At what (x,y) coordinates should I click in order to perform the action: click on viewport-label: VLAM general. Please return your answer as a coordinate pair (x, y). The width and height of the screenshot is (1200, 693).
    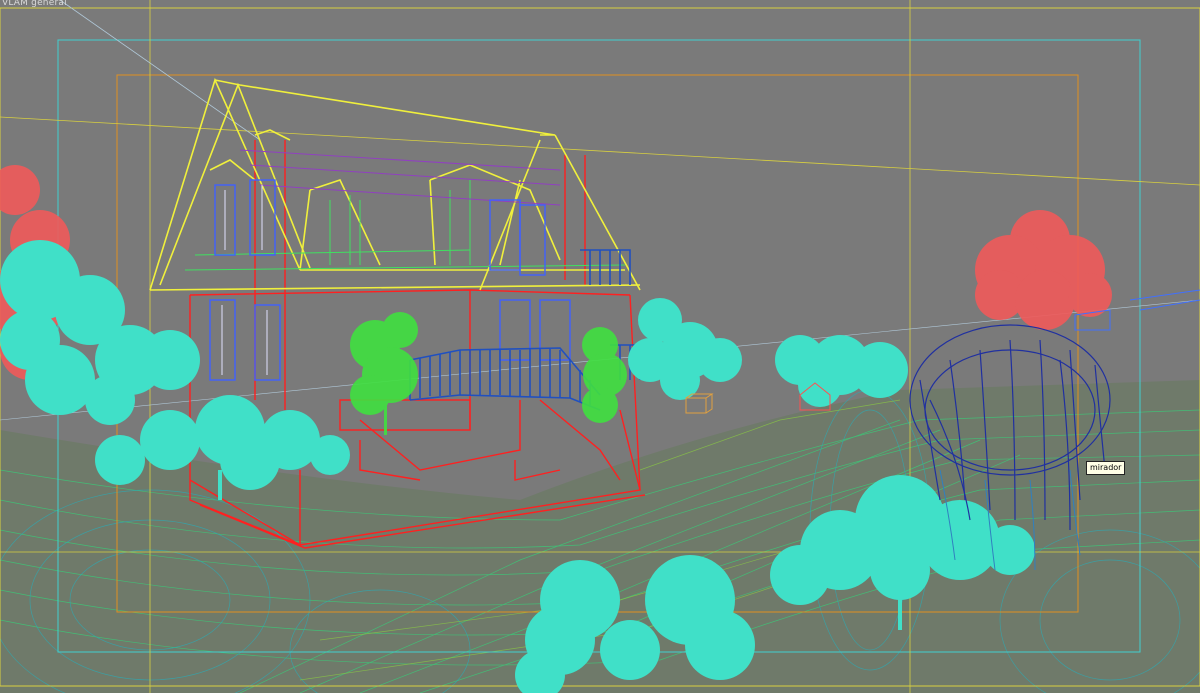
    Looking at the image, I should click on (34, 4).